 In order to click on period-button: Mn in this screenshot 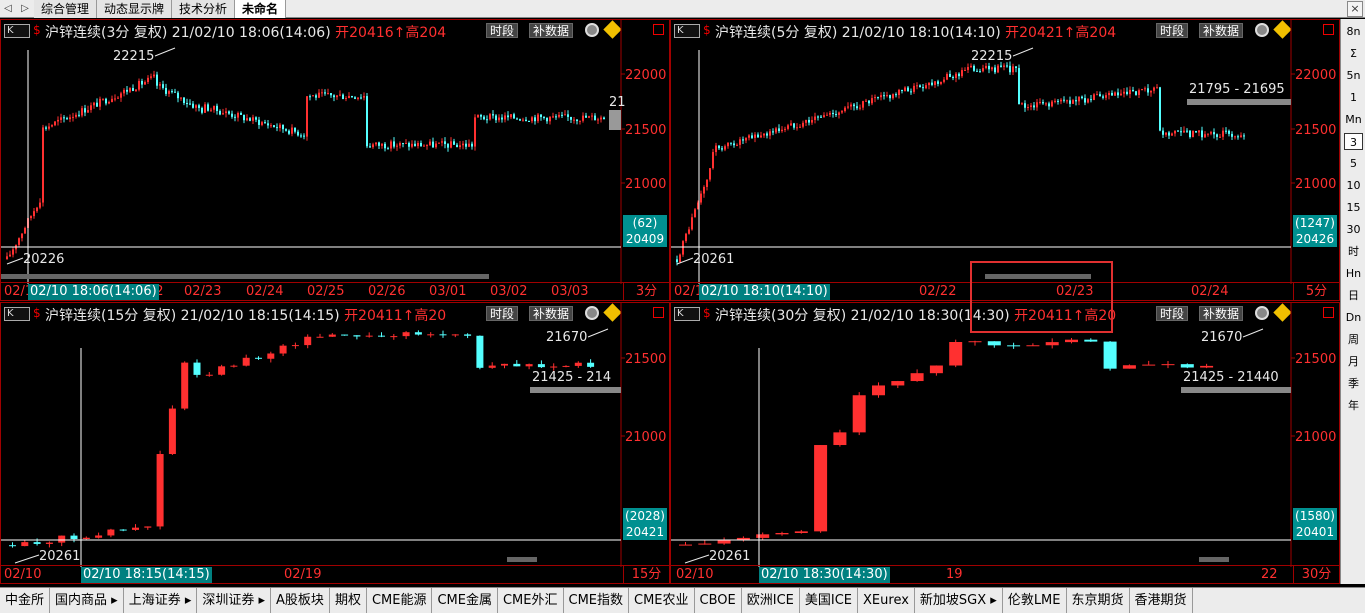, I will do `click(1353, 119)`.